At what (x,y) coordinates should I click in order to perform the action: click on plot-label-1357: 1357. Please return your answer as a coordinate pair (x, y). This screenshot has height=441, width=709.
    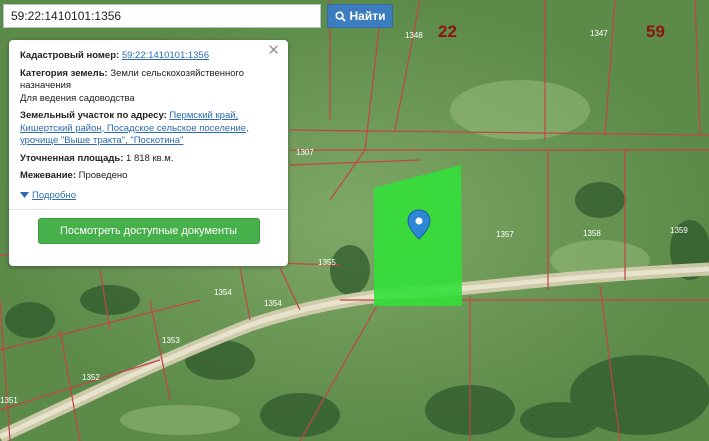
    Looking at the image, I should click on (505, 234).